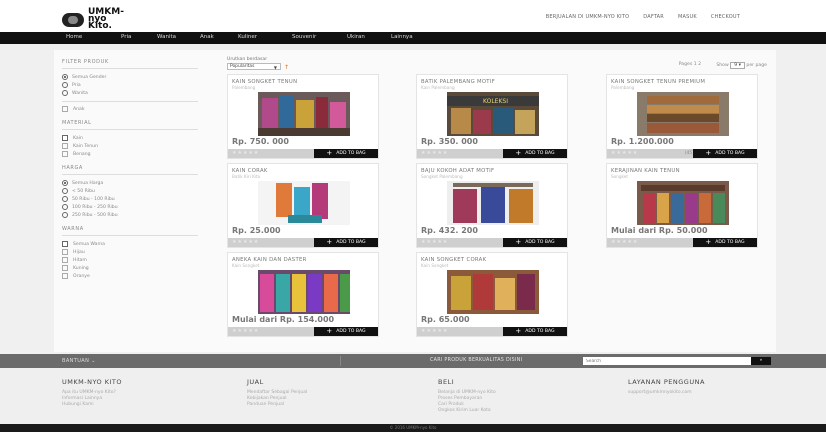 This screenshot has width=826, height=432. I want to click on filter-harga-4: 250 Ribu - 500 Ribu, so click(130, 215).